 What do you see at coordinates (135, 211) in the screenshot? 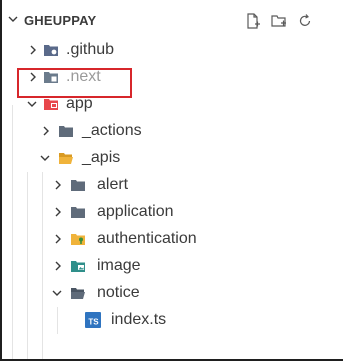
I see `tree-item-label: application` at bounding box center [135, 211].